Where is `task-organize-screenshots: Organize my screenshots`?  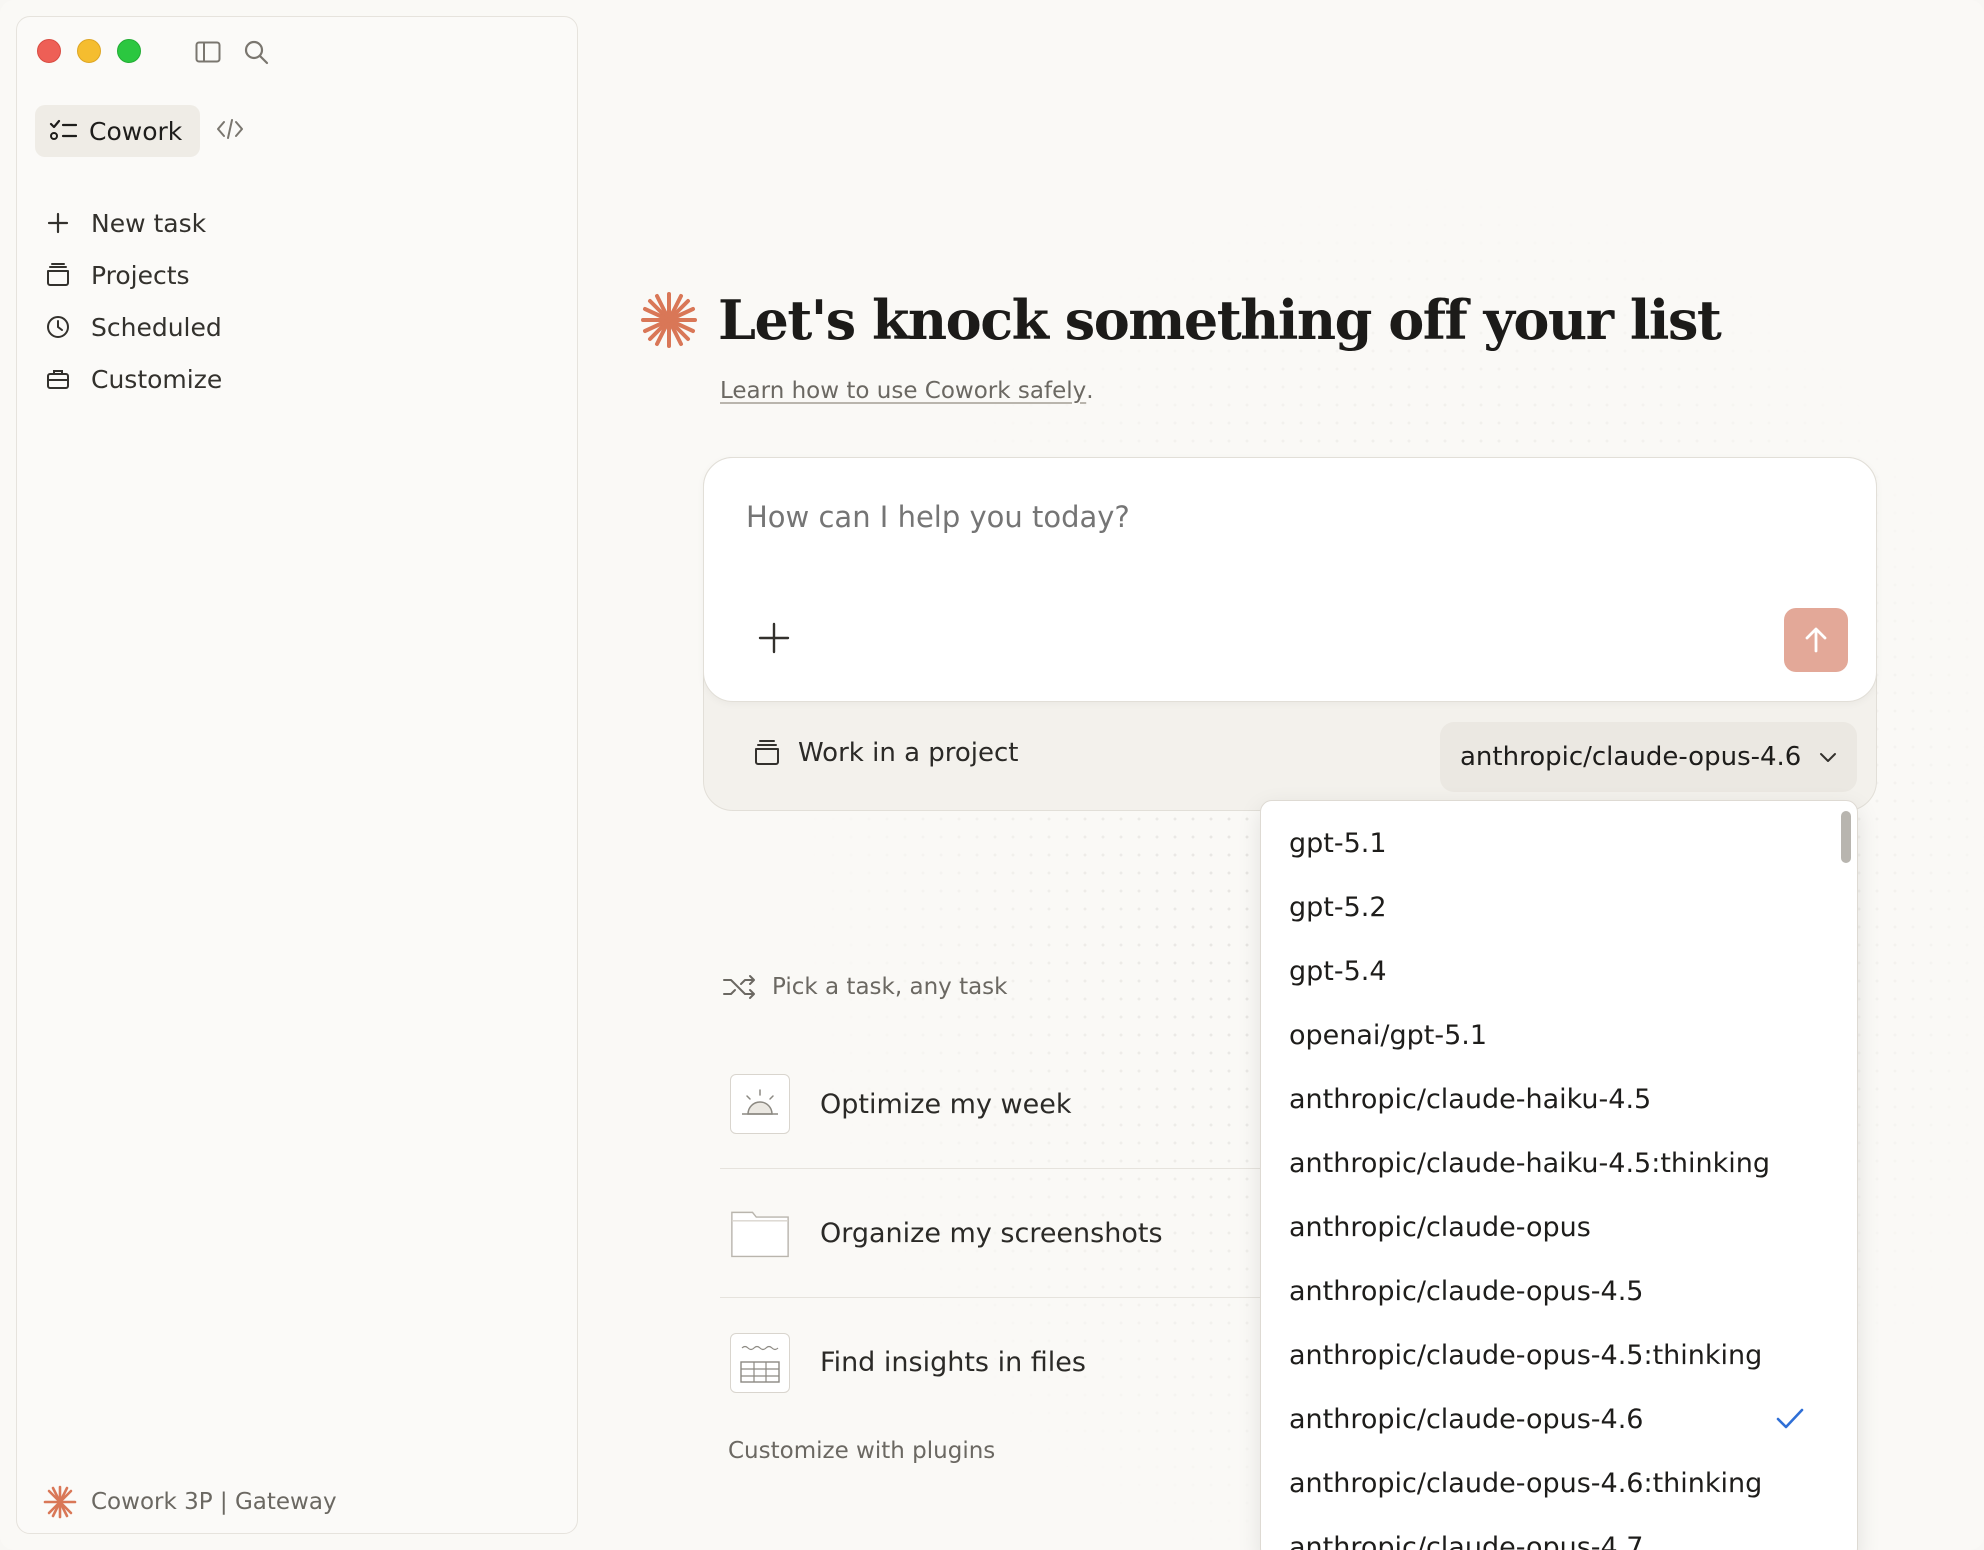 task-organize-screenshots: Organize my screenshots is located at coordinates (1020, 1233).